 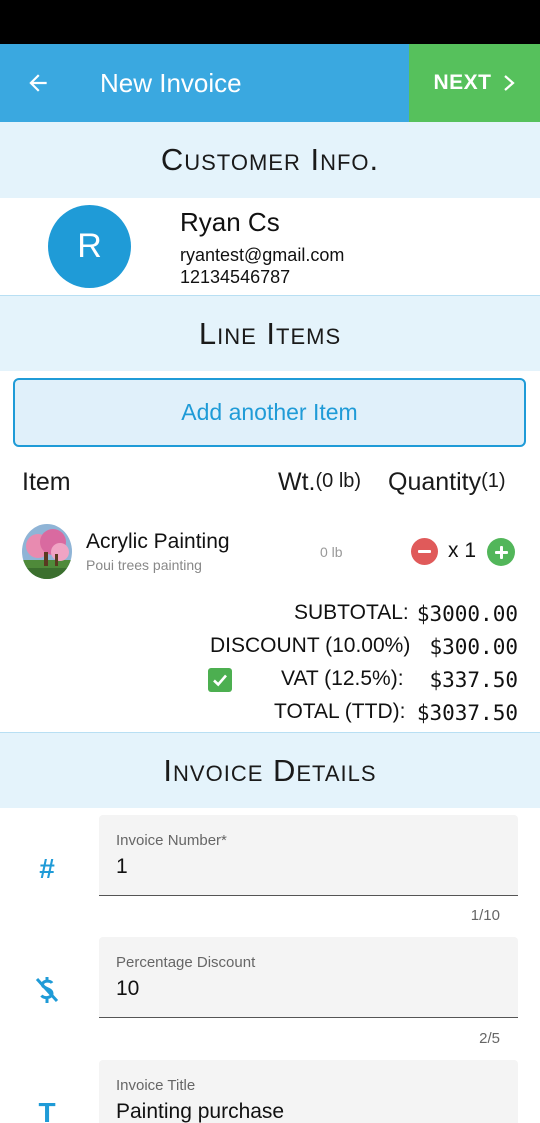 I want to click on app-bar: New Invoice NEXT, so click(x=270, y=83).